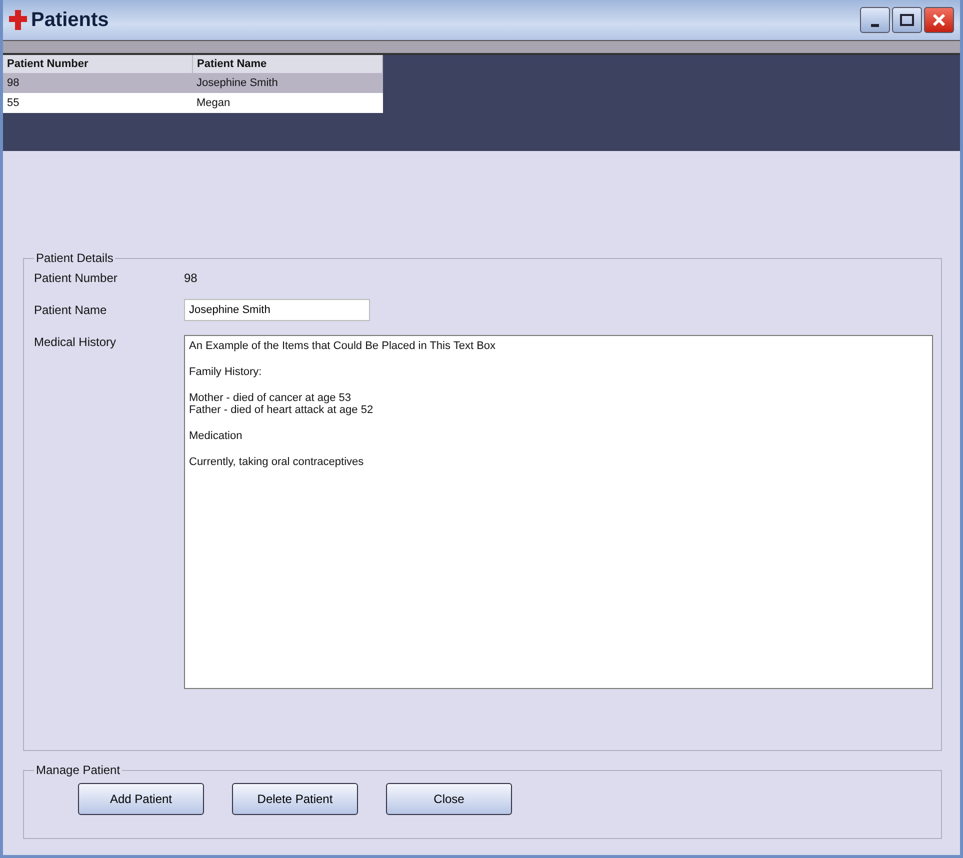 This screenshot has width=963, height=858. What do you see at coordinates (226, 372) in the screenshot?
I see `history-line: Family History:` at bounding box center [226, 372].